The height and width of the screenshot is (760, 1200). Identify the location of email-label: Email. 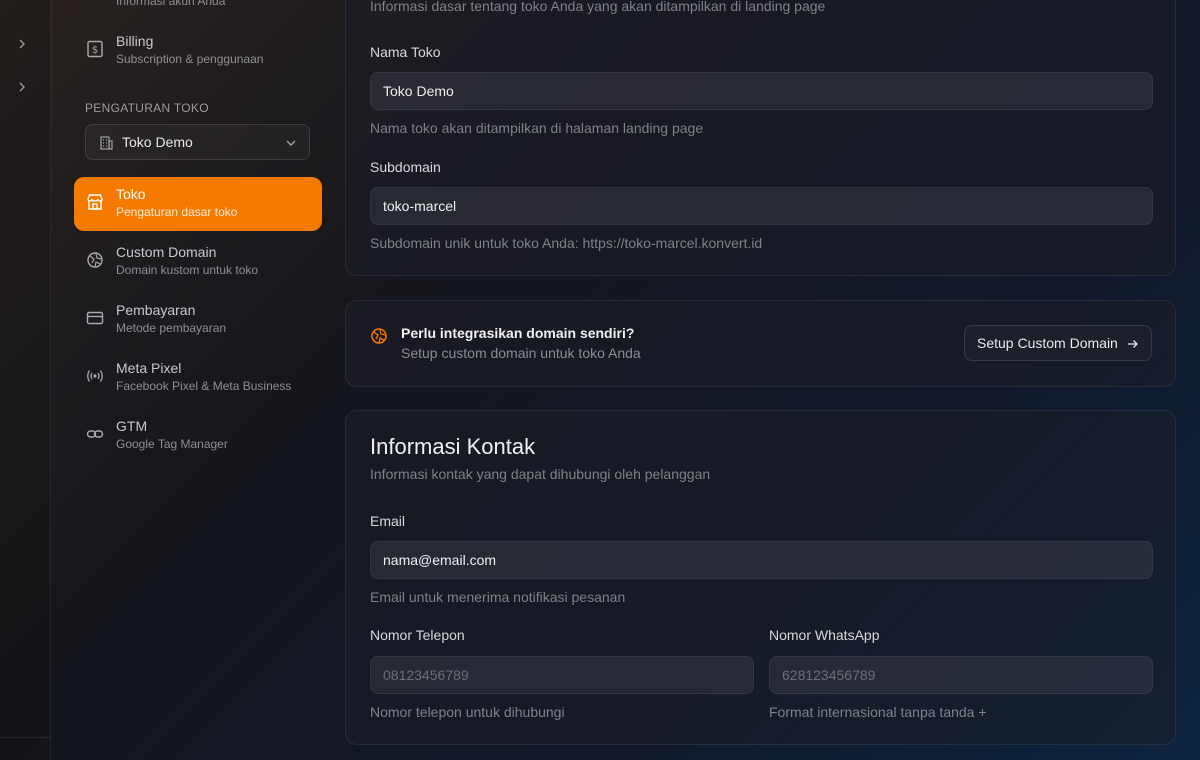
(388, 521).